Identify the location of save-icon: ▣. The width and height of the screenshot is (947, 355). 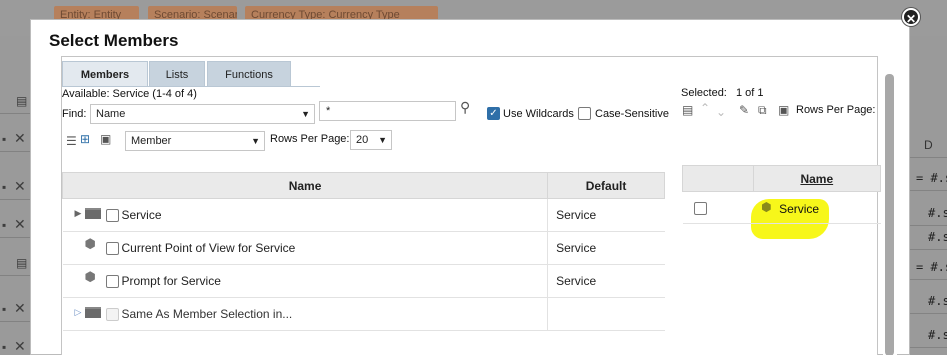
(783, 110).